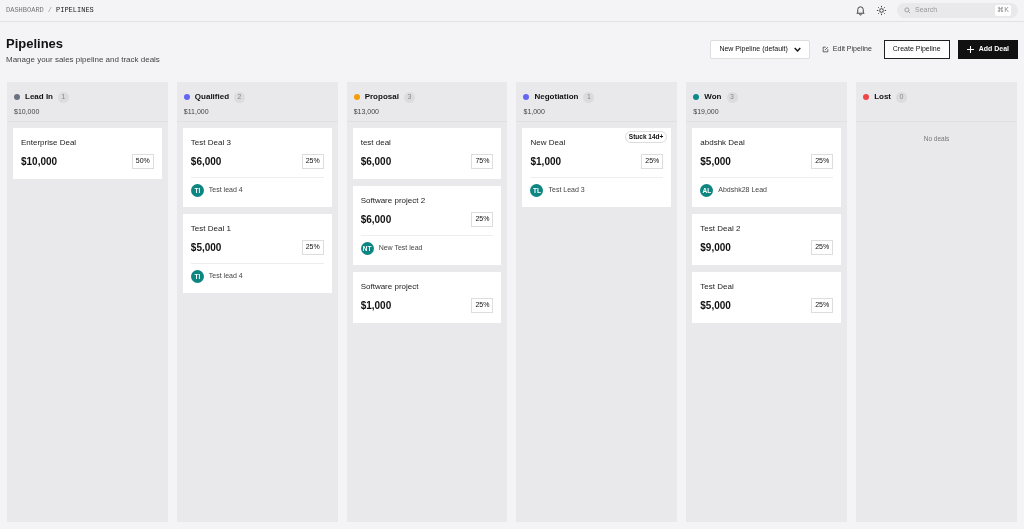  Describe the element at coordinates (717, 287) in the screenshot. I see `deal-title: Test Deal` at that location.